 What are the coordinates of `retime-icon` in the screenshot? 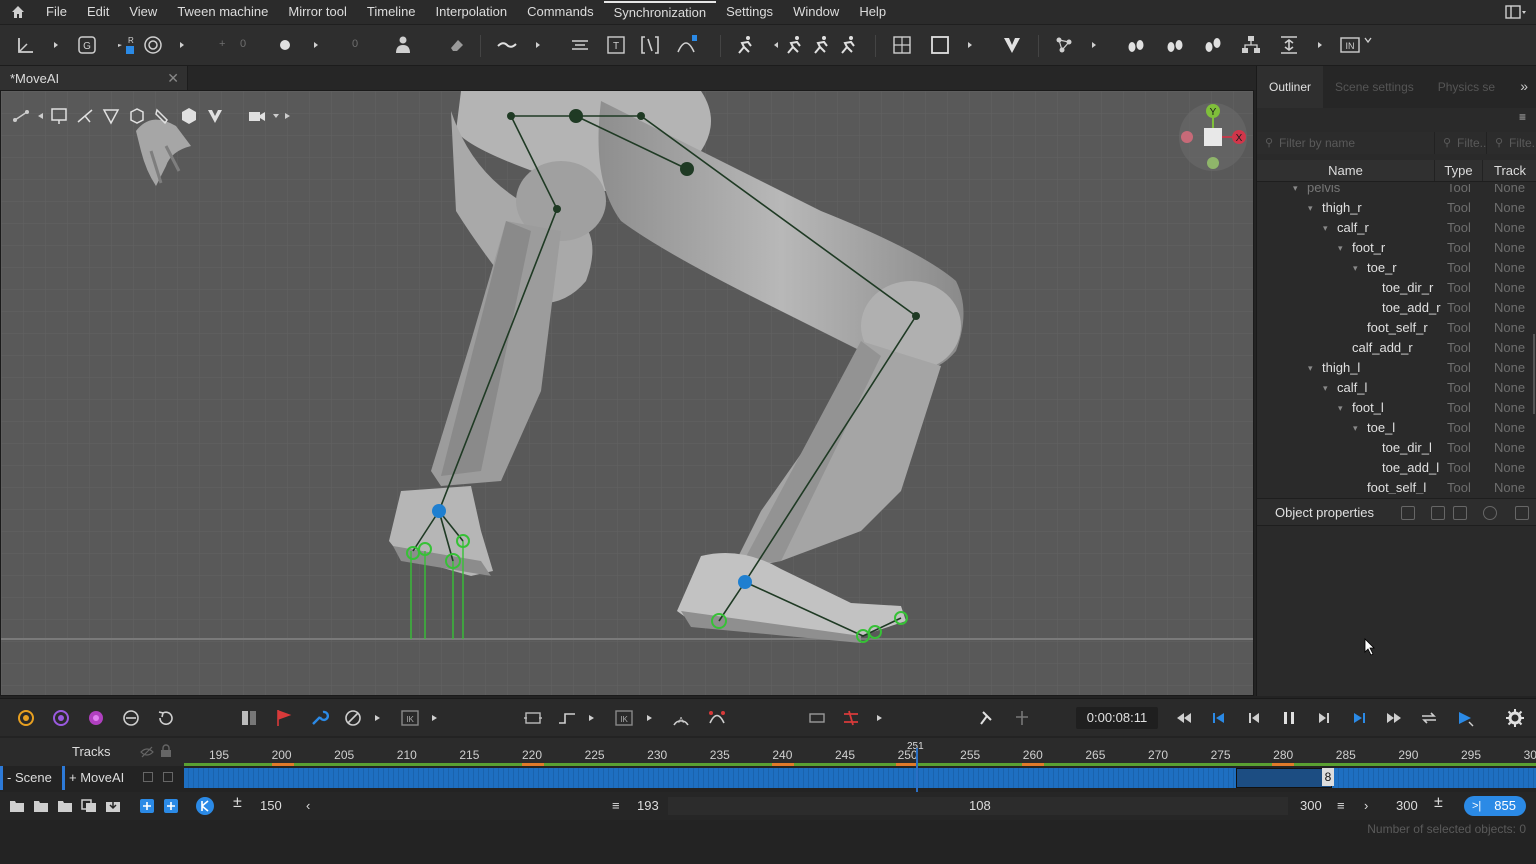 It's located at (851, 718).